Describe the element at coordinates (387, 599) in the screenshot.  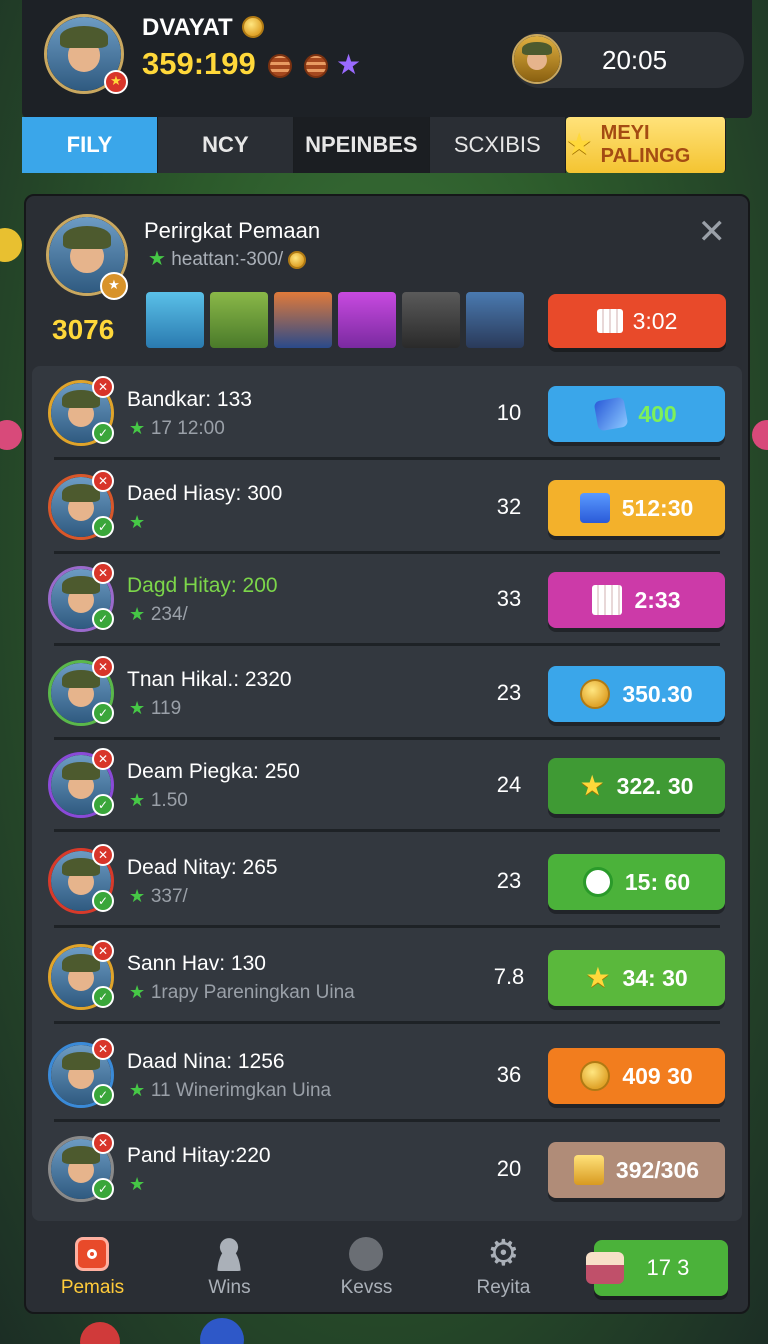
I see `leaderboard-row: ✕ ✓ Dagd Hitay: 200 ★ 234/33 2:33` at that location.